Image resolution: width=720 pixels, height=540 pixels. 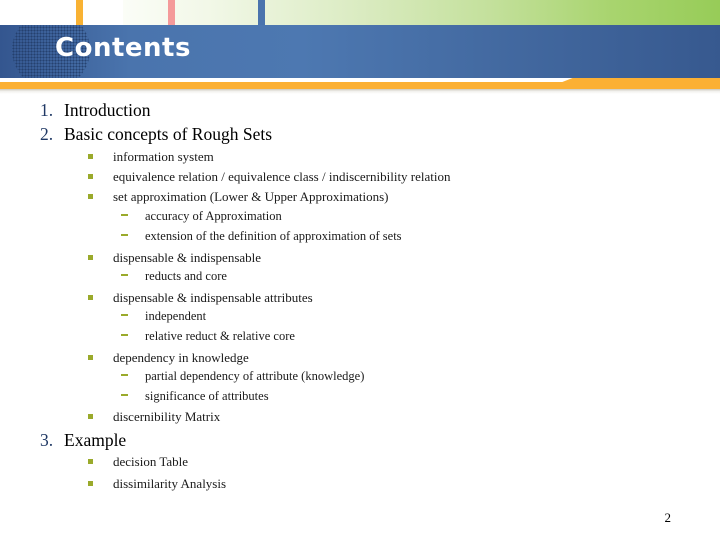 I want to click on sub-list-item-label: independent, so click(x=176, y=316).